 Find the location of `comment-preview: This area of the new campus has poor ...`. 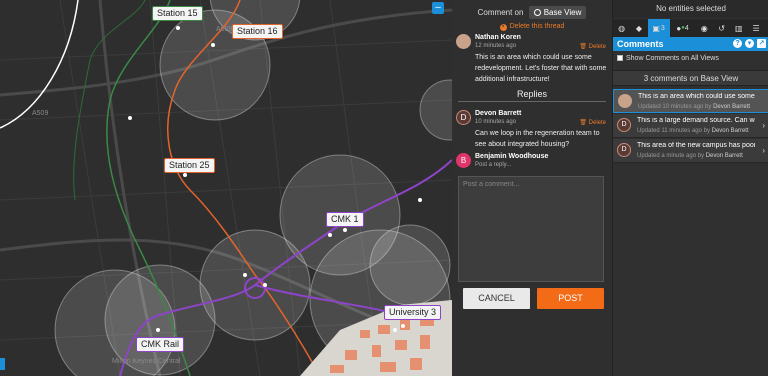

comment-preview: This area of the new campus has poor ... is located at coordinates (696, 145).